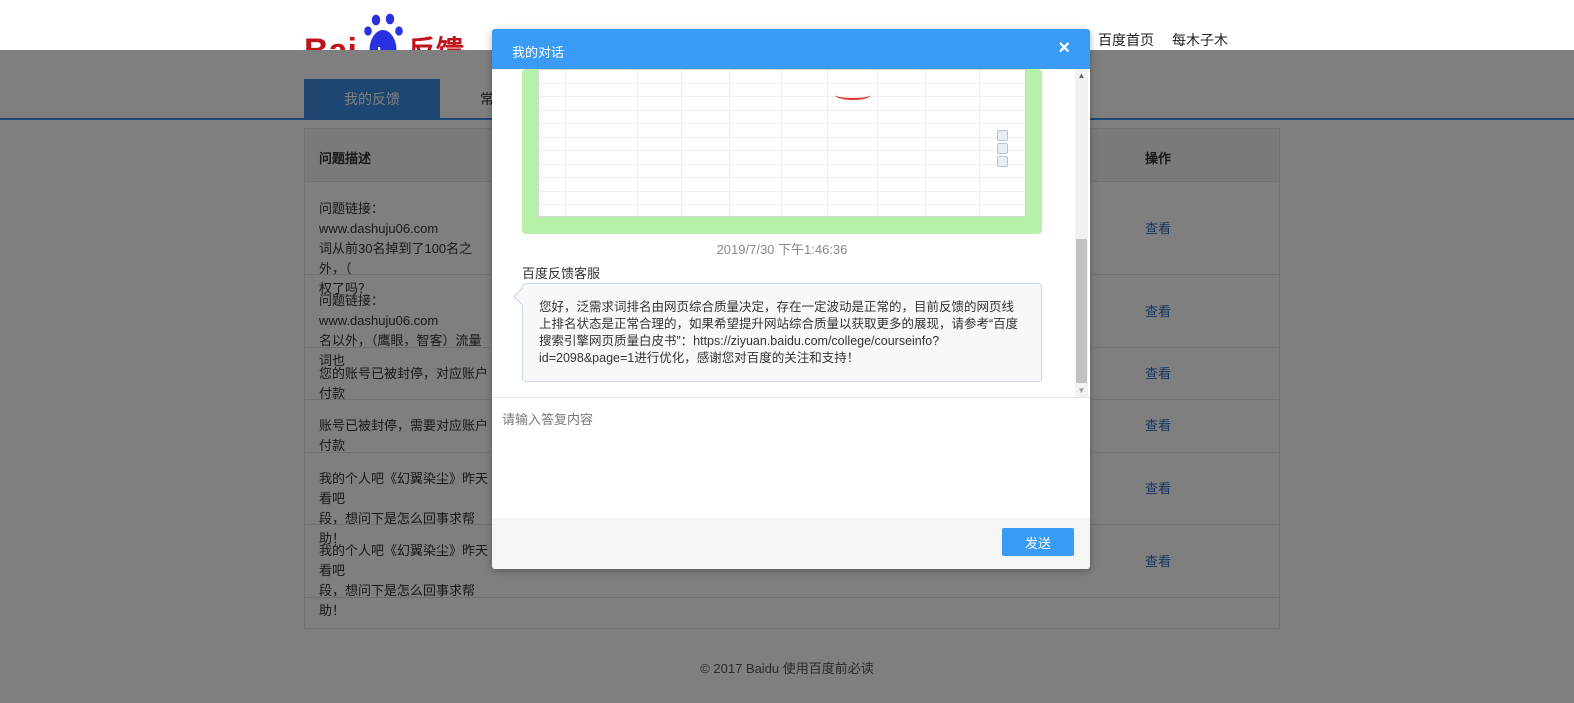 This screenshot has height=703, width=1574. I want to click on message-timestamp: 2019/7/30 下午1:46:36, so click(782, 249).